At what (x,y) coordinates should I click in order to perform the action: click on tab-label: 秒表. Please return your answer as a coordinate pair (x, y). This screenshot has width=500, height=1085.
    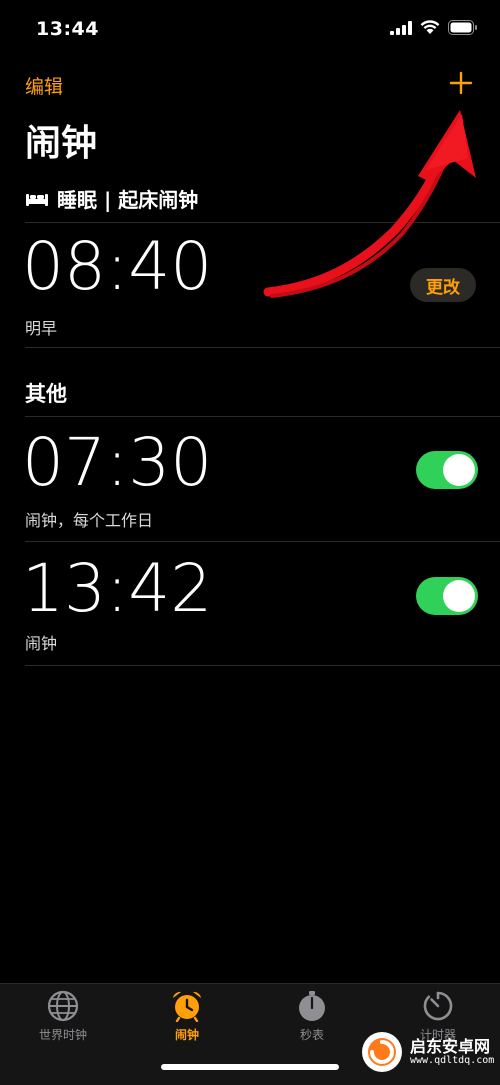
    Looking at the image, I should click on (311, 1035).